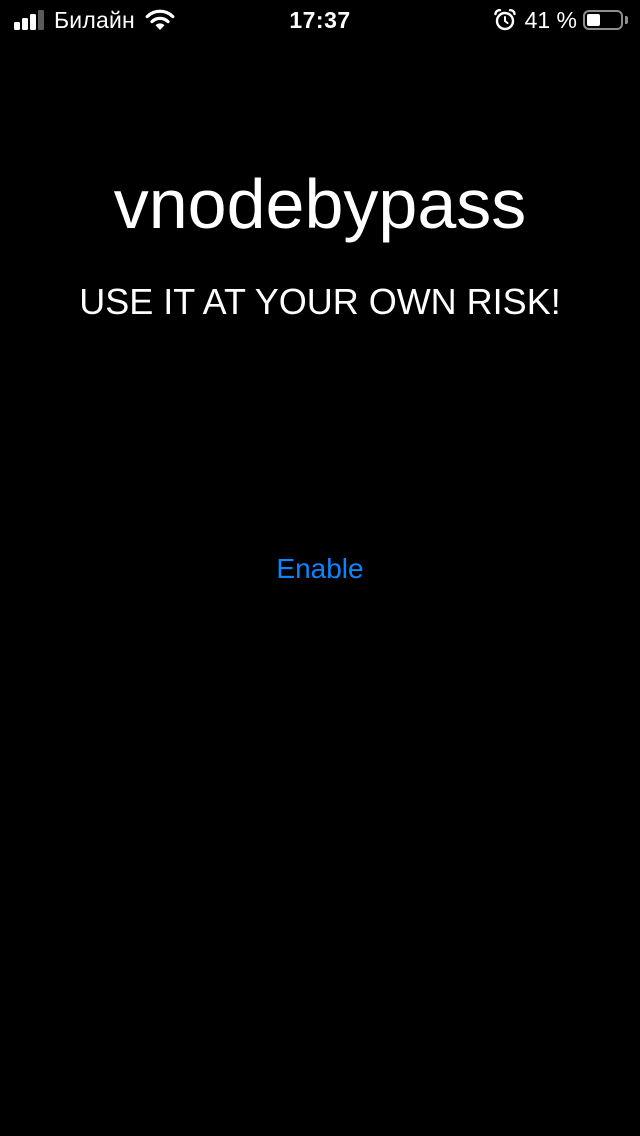 The width and height of the screenshot is (640, 1136). Describe the element at coordinates (320, 301) in the screenshot. I see `risk-warning: USE IT AT YOUR OWN RISK!` at that location.